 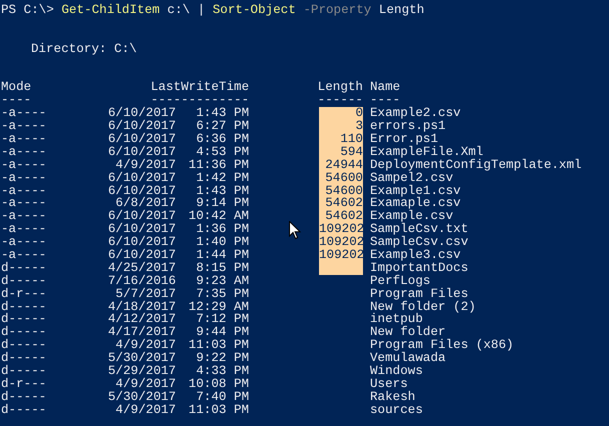 What do you see at coordinates (341, 126) in the screenshot?
I see `highlighted-length-cell: 3` at bounding box center [341, 126].